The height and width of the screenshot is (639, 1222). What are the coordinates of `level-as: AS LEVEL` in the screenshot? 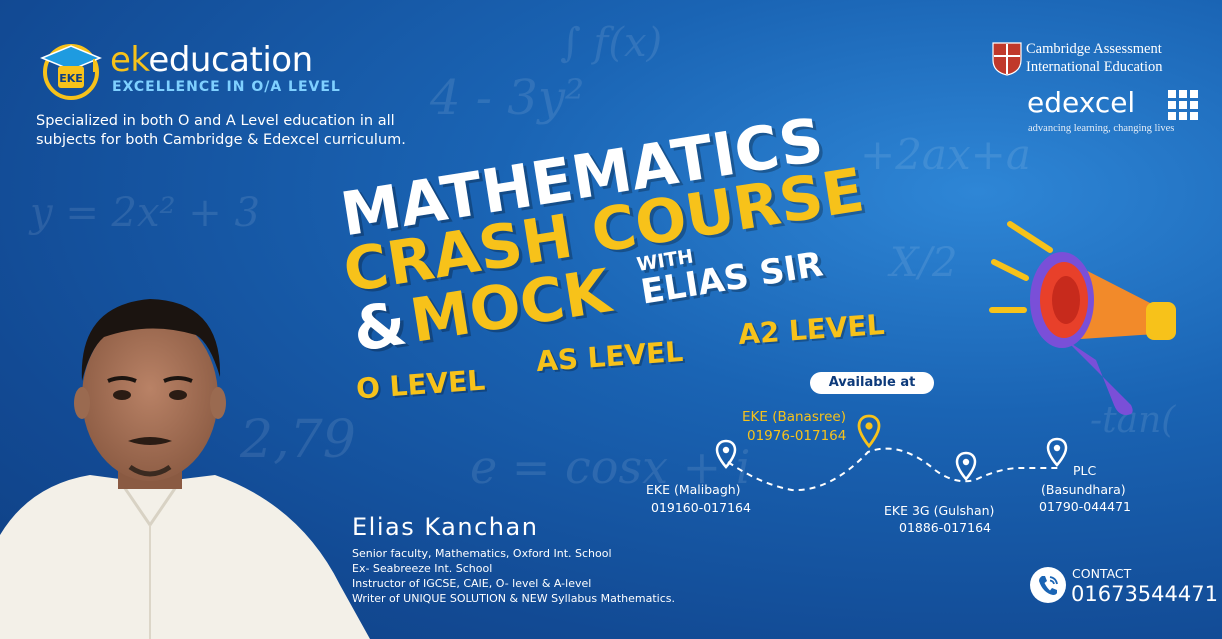 It's located at (610, 356).